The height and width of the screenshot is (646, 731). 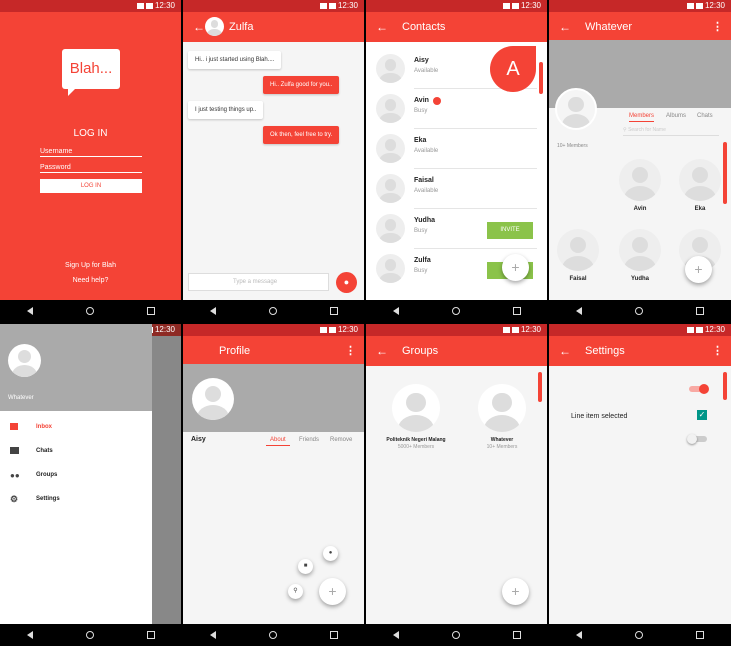 What do you see at coordinates (295, 591) in the screenshot?
I see `search-mini-button: ⚲` at bounding box center [295, 591].